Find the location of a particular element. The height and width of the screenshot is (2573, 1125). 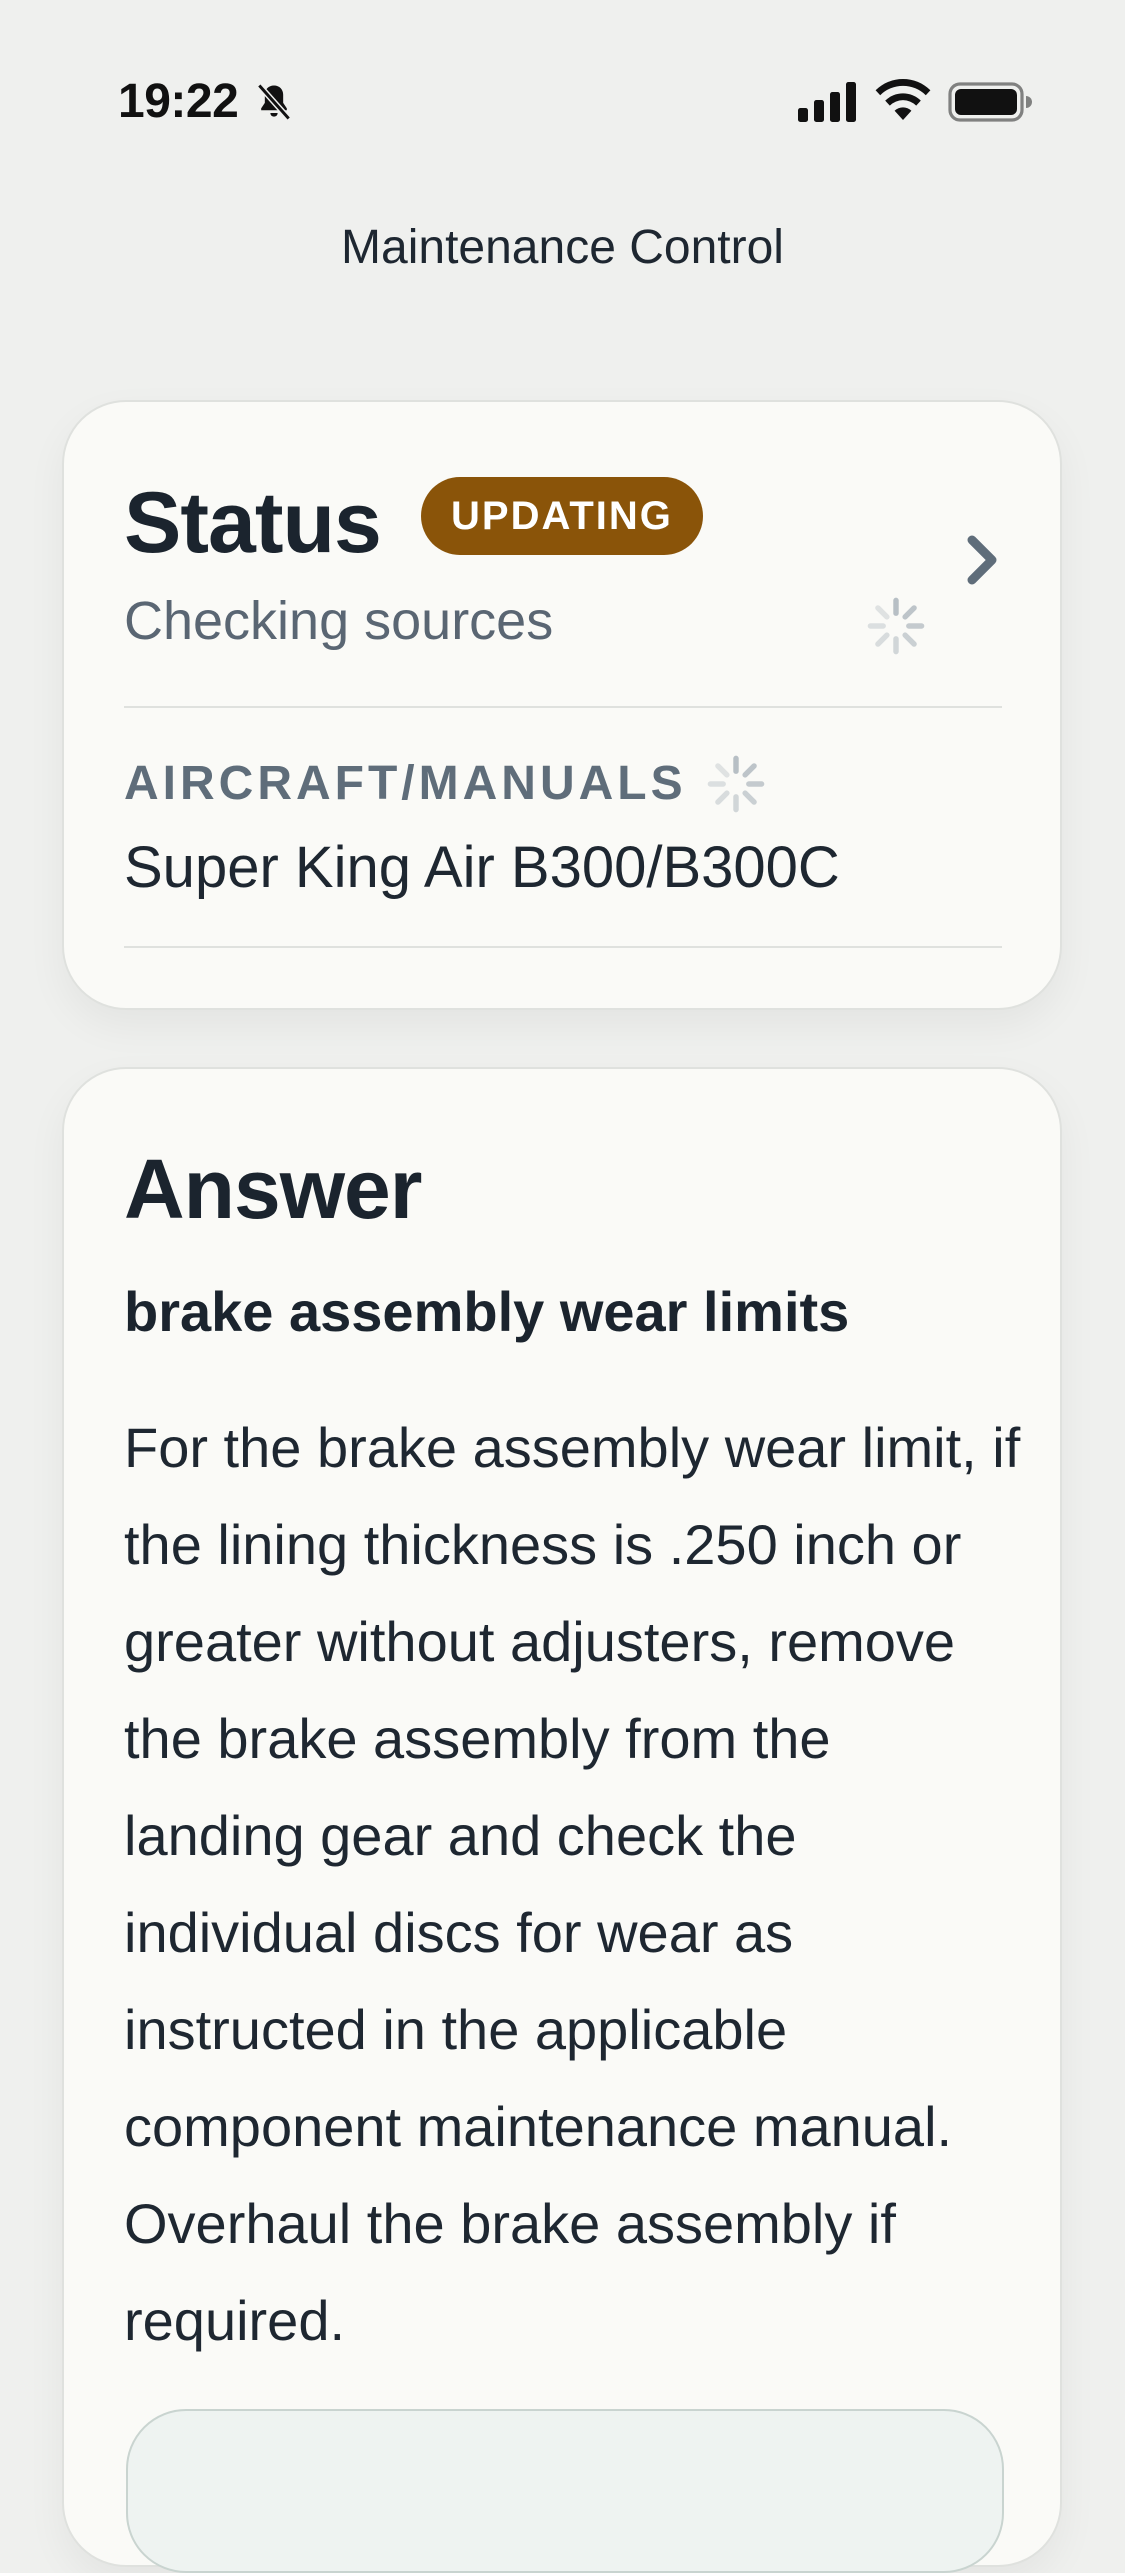

section-label-aircraft-manuals: AIRCRAFT/MANUALS is located at coordinates (405, 783).